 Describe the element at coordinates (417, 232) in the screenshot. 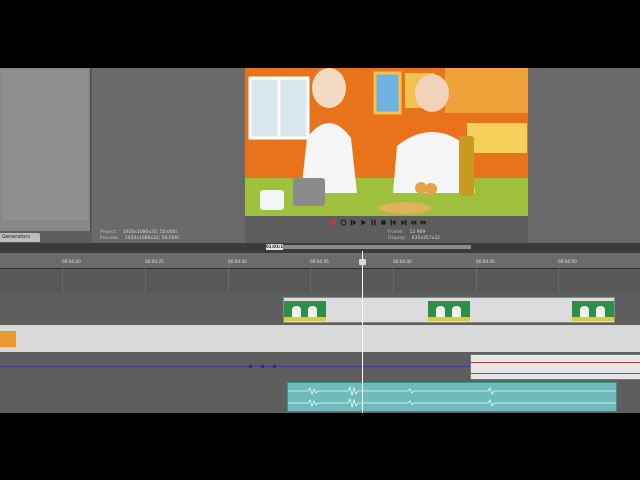

I see `frame-value: 12 909` at that location.